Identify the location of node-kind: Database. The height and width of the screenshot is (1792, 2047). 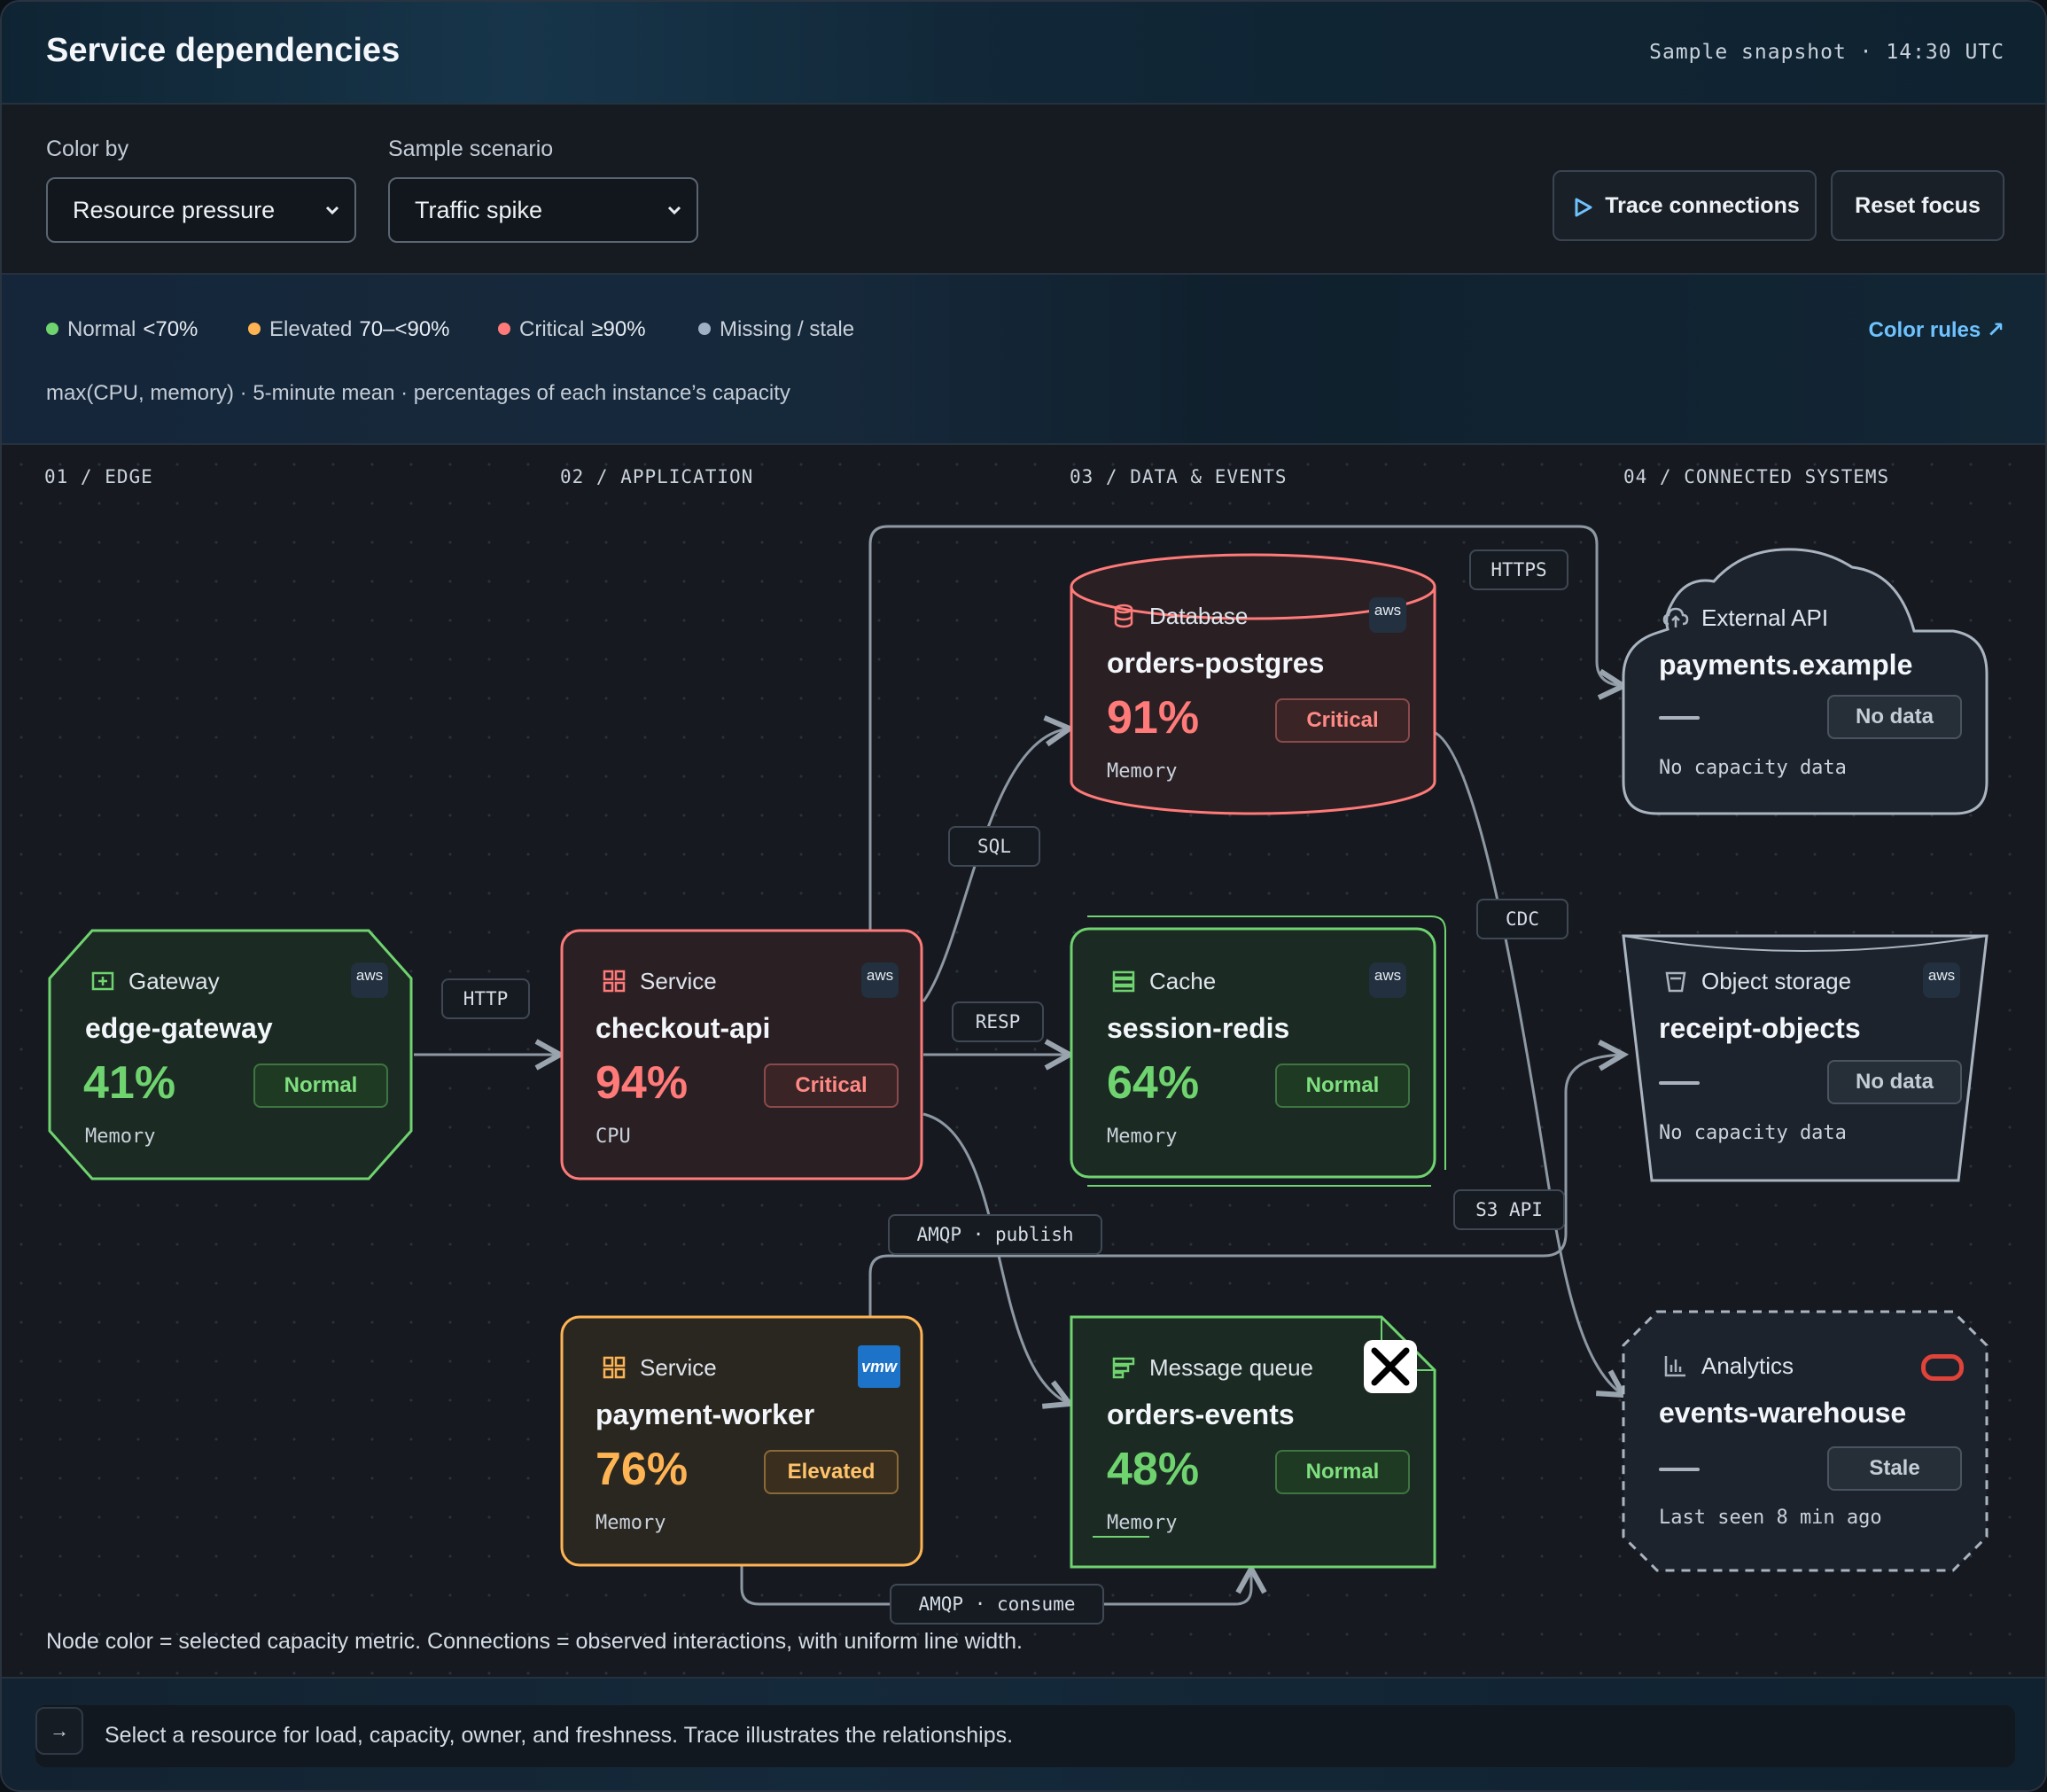
(1199, 616).